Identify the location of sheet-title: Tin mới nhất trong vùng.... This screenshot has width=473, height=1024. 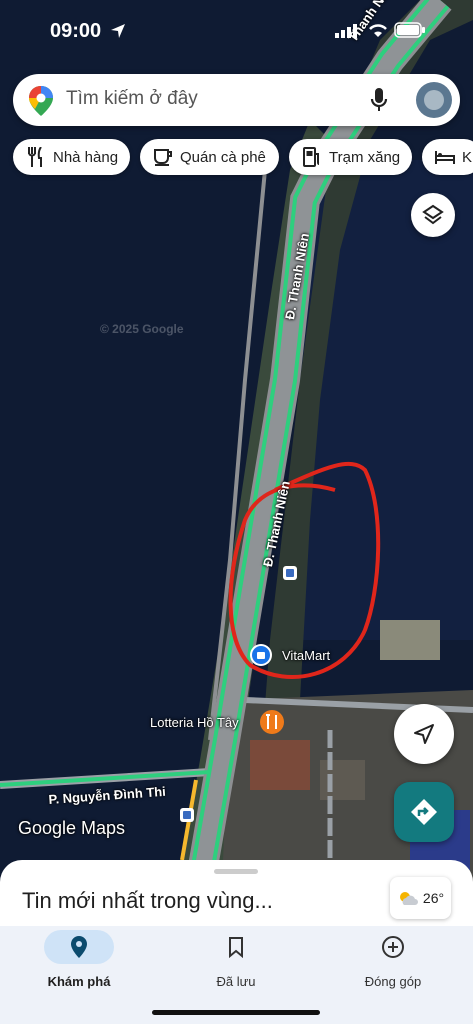
(147, 900).